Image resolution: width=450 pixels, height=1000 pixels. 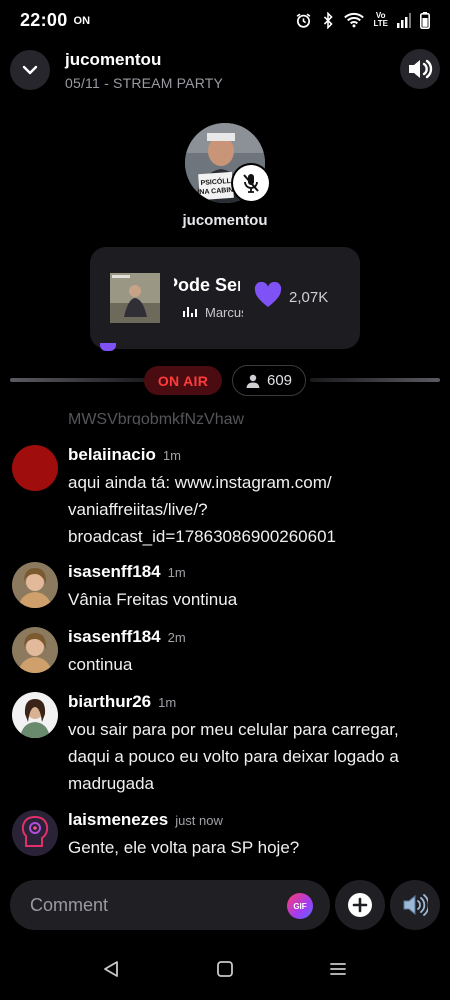 I want to click on comment-box: GIF, so click(x=170, y=905).